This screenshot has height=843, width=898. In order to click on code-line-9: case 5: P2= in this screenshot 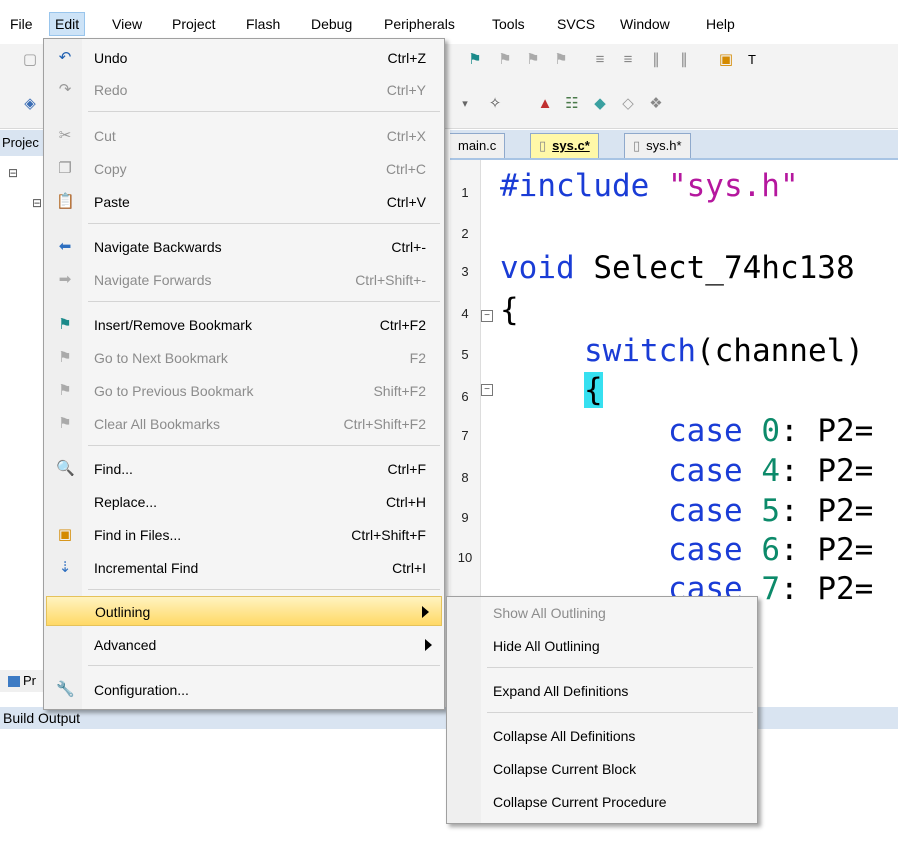, I will do `click(770, 511)`.